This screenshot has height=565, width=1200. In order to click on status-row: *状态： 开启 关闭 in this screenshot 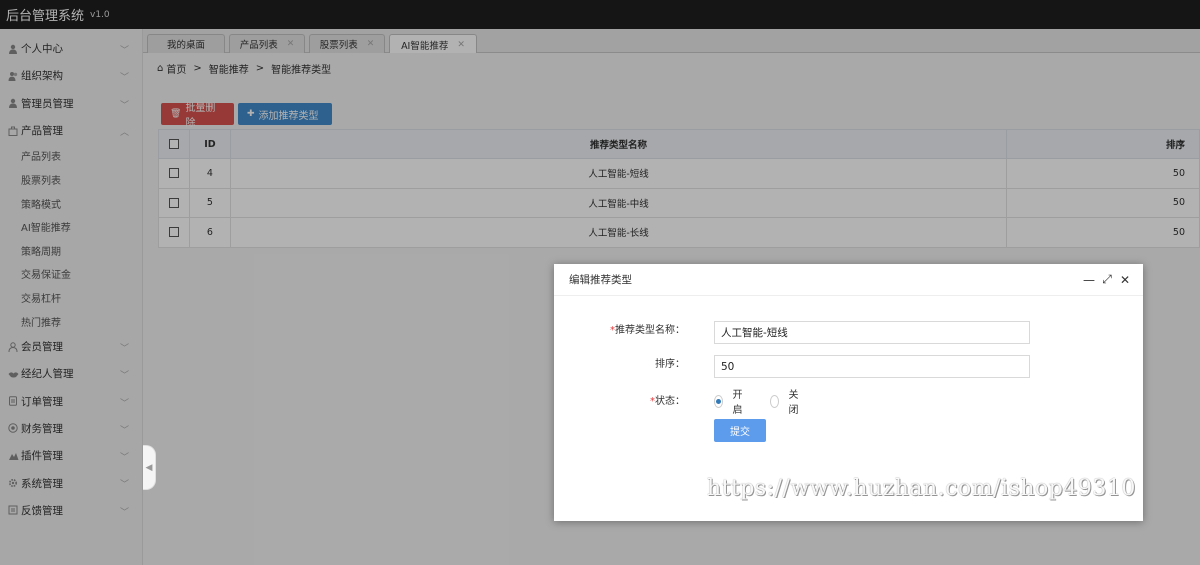, I will do `click(676, 403)`.